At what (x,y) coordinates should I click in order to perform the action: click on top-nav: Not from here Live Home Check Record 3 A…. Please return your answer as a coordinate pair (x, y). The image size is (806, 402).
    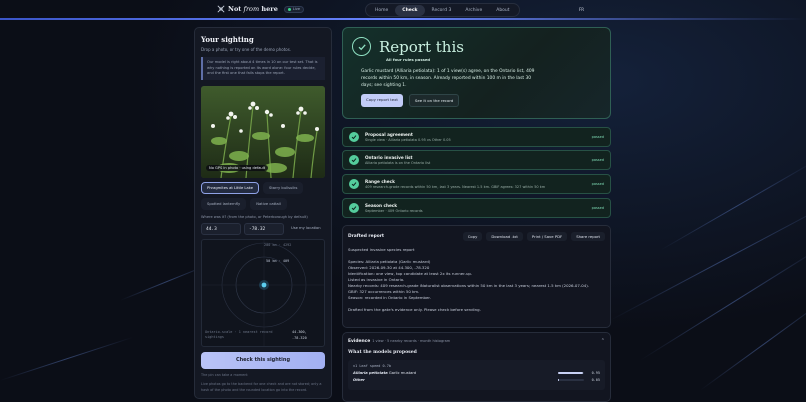
    Looking at the image, I should click on (403, 10).